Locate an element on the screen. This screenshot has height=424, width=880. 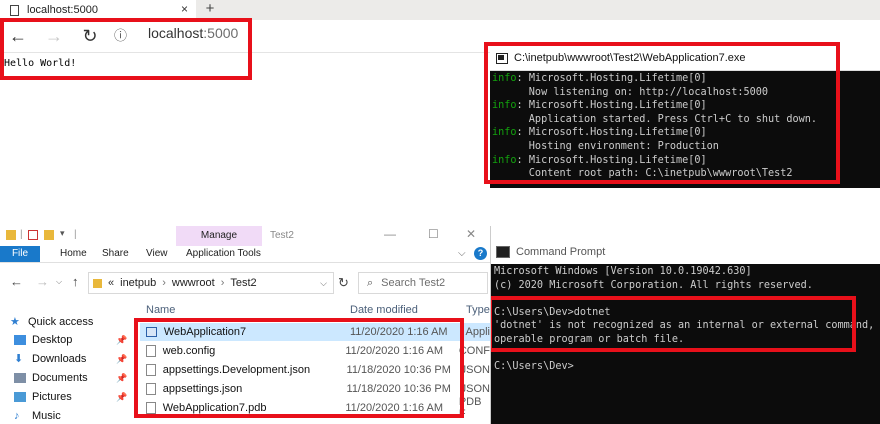
close-button: ✕ is located at coordinates (471, 234).